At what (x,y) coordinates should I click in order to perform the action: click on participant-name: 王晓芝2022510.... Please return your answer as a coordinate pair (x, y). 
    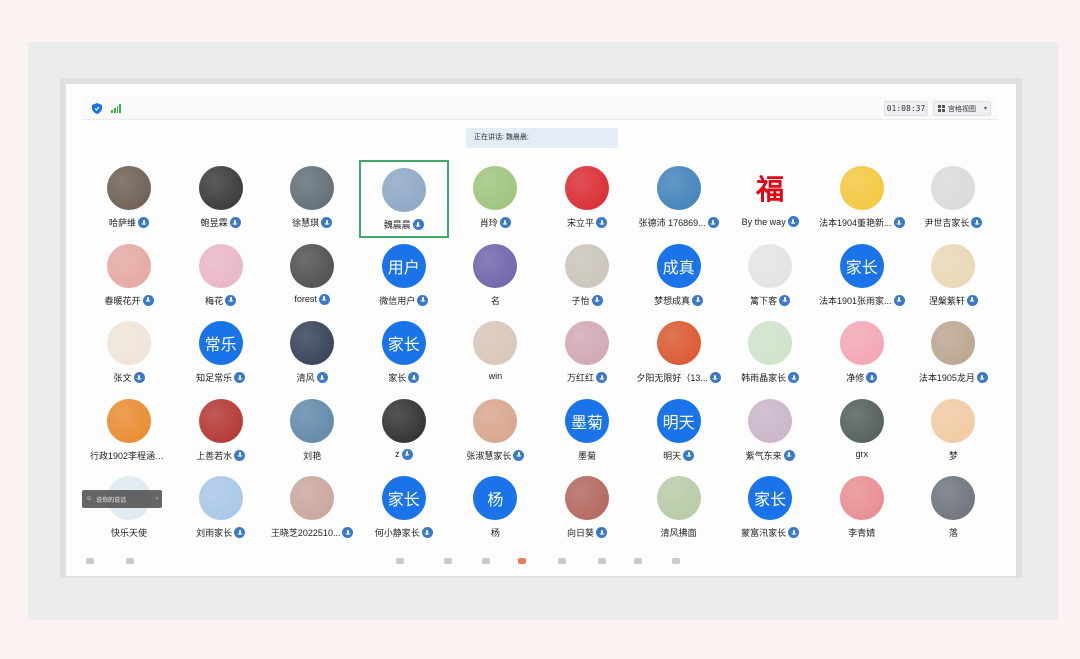
    Looking at the image, I should click on (305, 533).